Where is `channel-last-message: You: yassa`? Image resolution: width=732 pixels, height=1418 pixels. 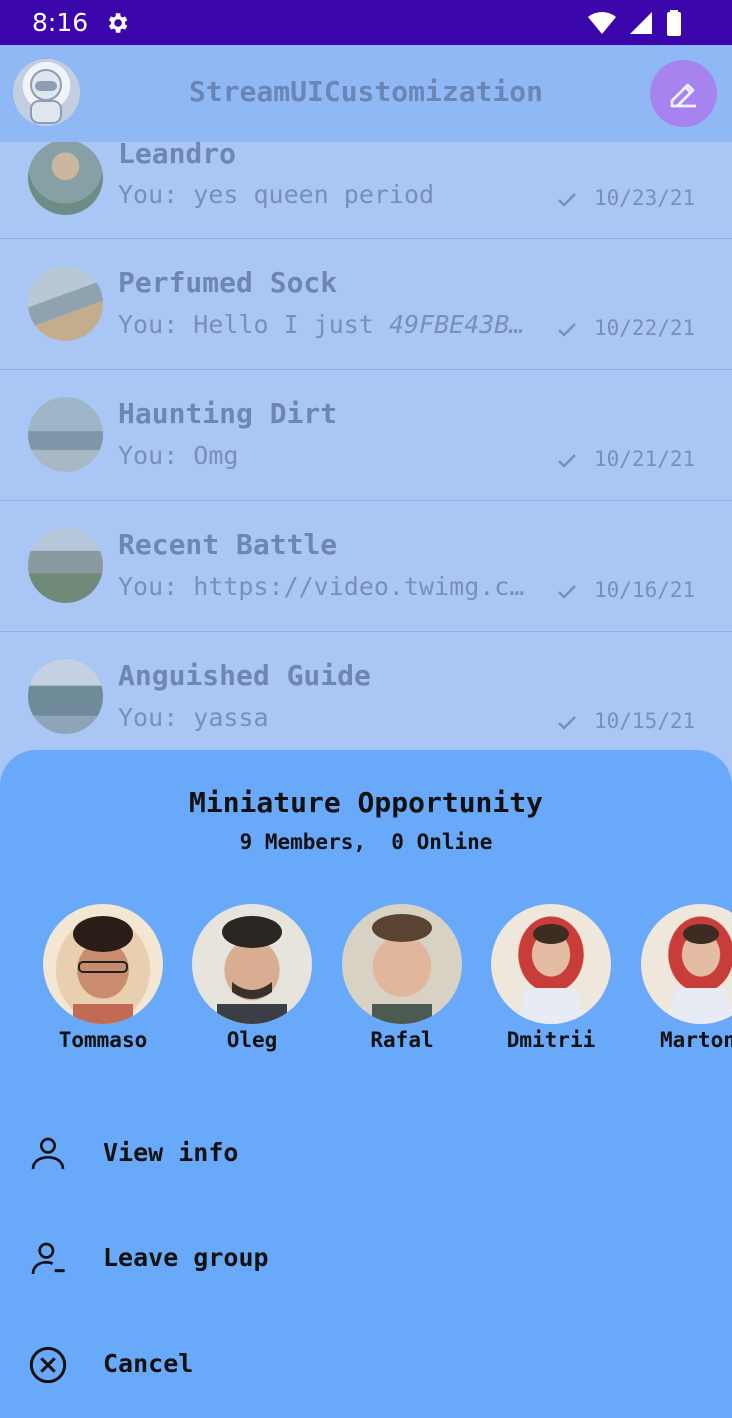 channel-last-message: You: yassa is located at coordinates (193, 717).